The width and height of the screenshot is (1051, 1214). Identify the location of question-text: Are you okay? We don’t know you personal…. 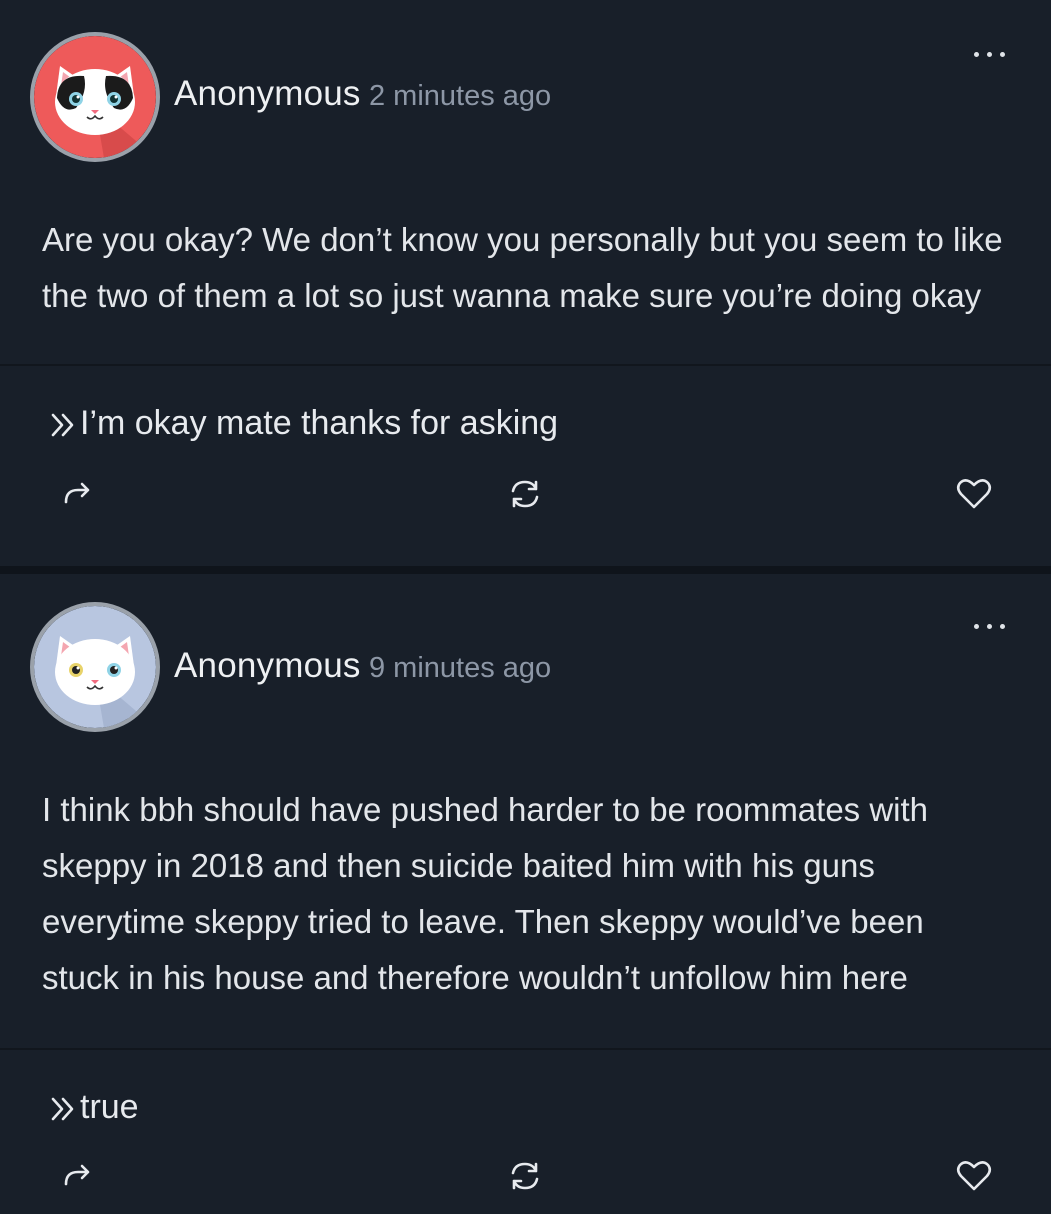
(522, 267).